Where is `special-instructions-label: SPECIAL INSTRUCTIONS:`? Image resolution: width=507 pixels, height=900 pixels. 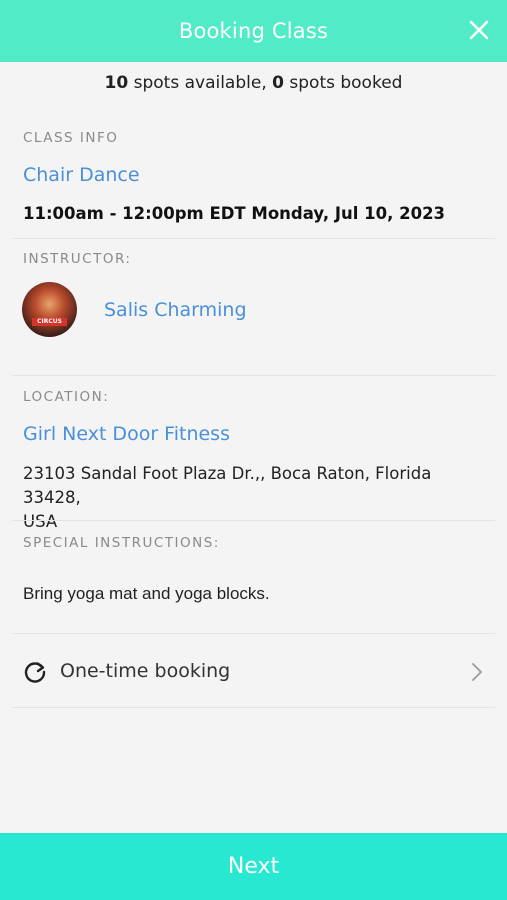 special-instructions-label: SPECIAL INSTRUCTIONS: is located at coordinates (121, 543).